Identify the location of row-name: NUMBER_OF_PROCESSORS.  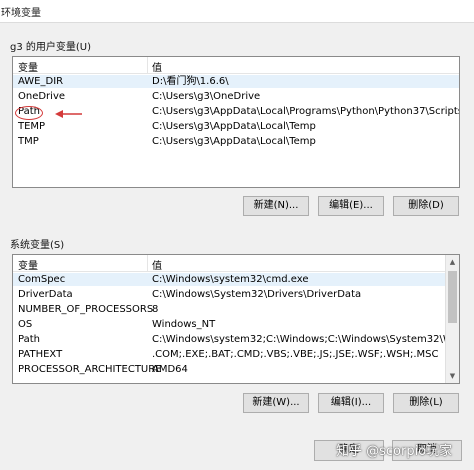
(86, 309).